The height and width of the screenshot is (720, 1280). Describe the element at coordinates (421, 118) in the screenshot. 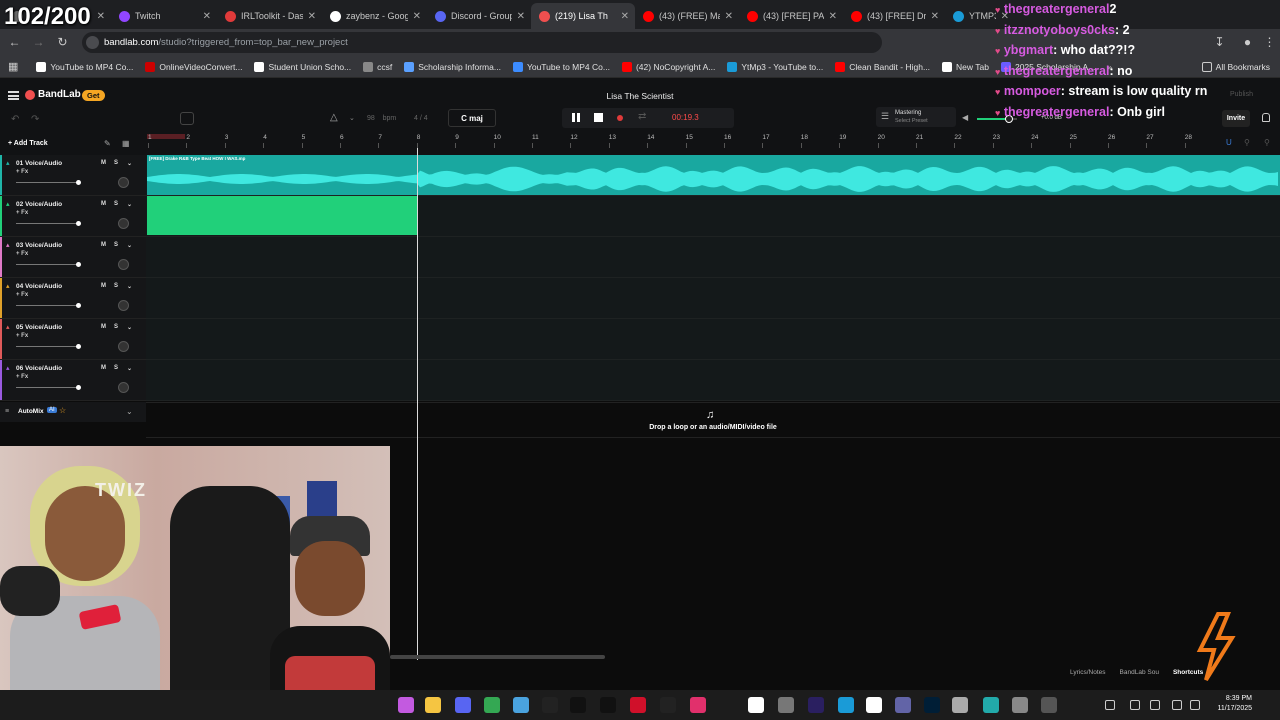

I see `time-signature: 4 / 4` at that location.